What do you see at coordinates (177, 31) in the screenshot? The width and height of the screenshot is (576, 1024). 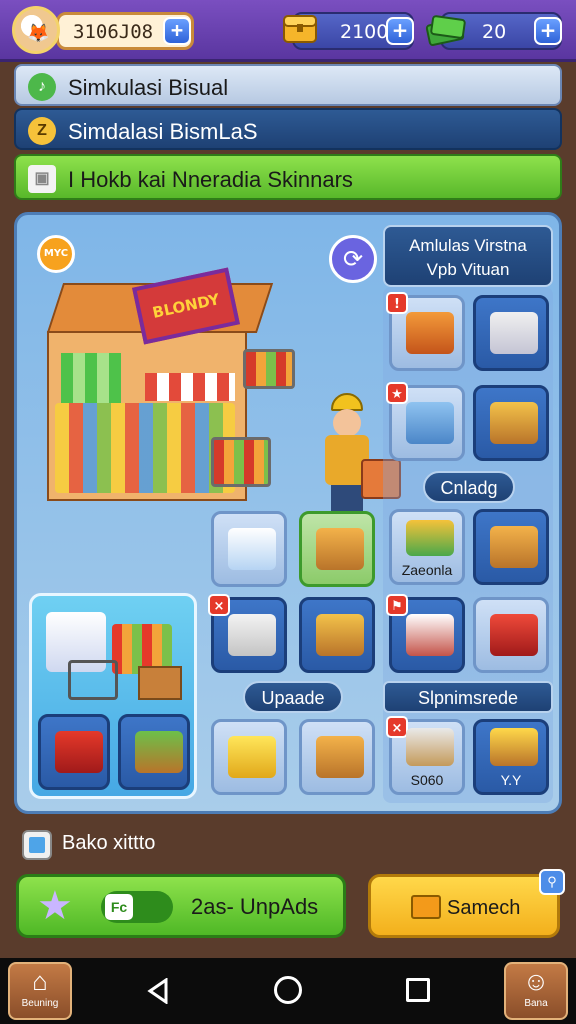 I see `add-coins-button: +` at bounding box center [177, 31].